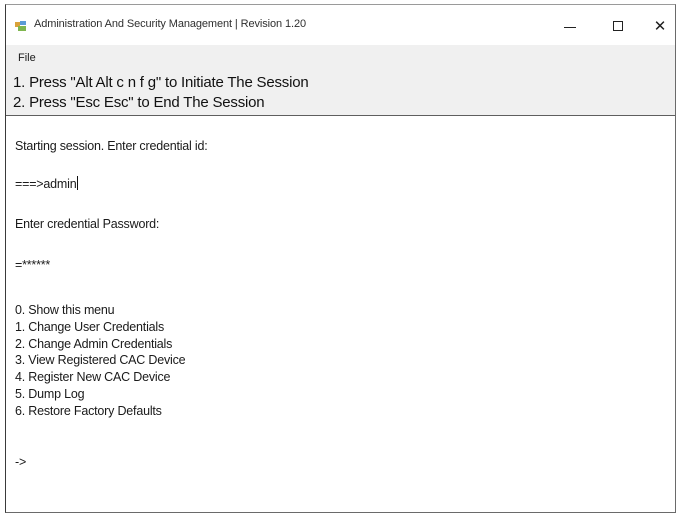 The width and height of the screenshot is (680, 517). I want to click on console-line-password-prompt: Enter credential Password:, so click(87, 224).